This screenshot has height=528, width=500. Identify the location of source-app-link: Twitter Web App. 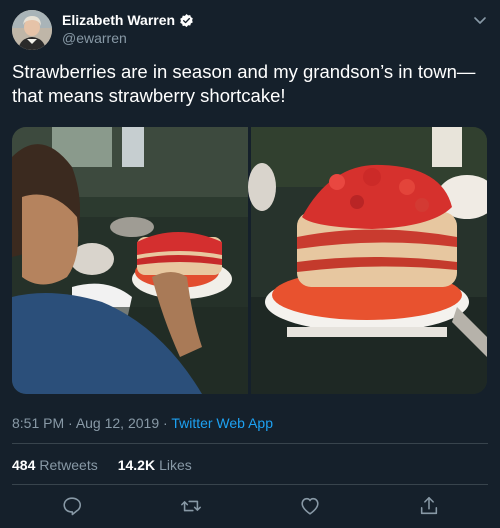
(222, 423).